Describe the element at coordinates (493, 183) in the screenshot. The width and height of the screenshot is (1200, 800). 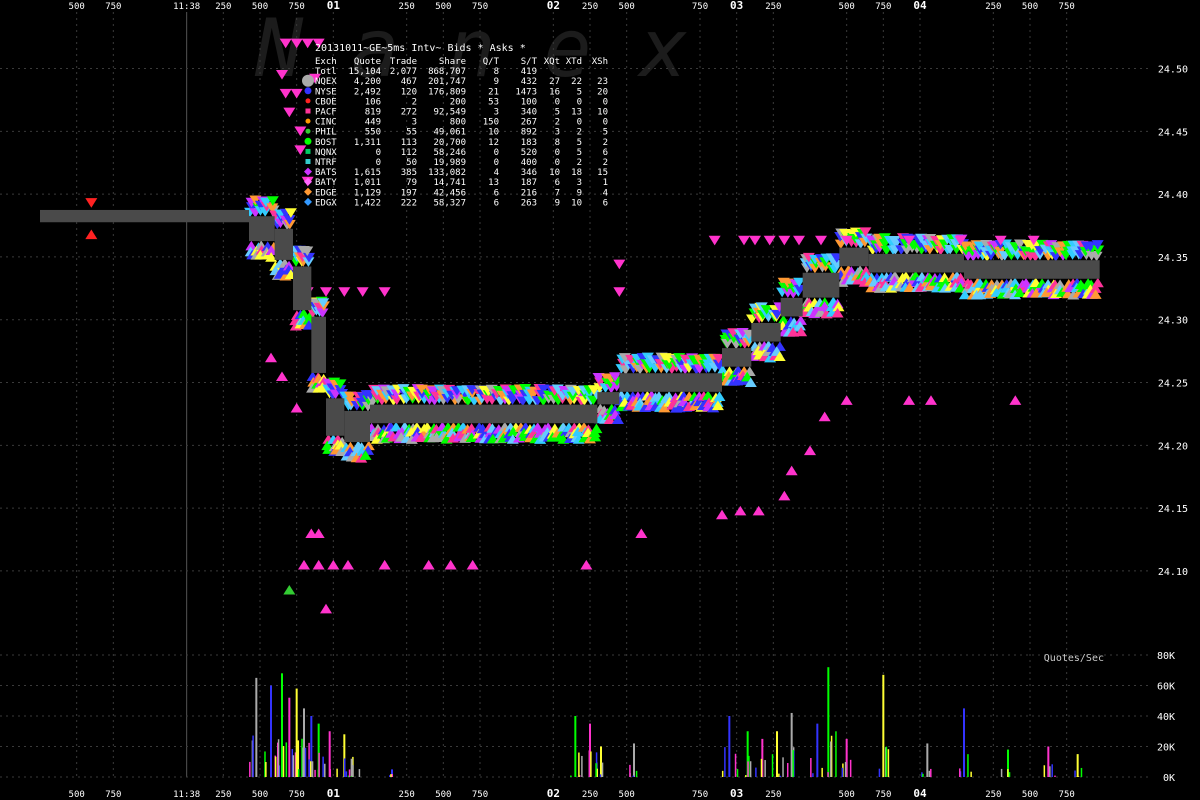
I see `legend-cell: 13` at that location.